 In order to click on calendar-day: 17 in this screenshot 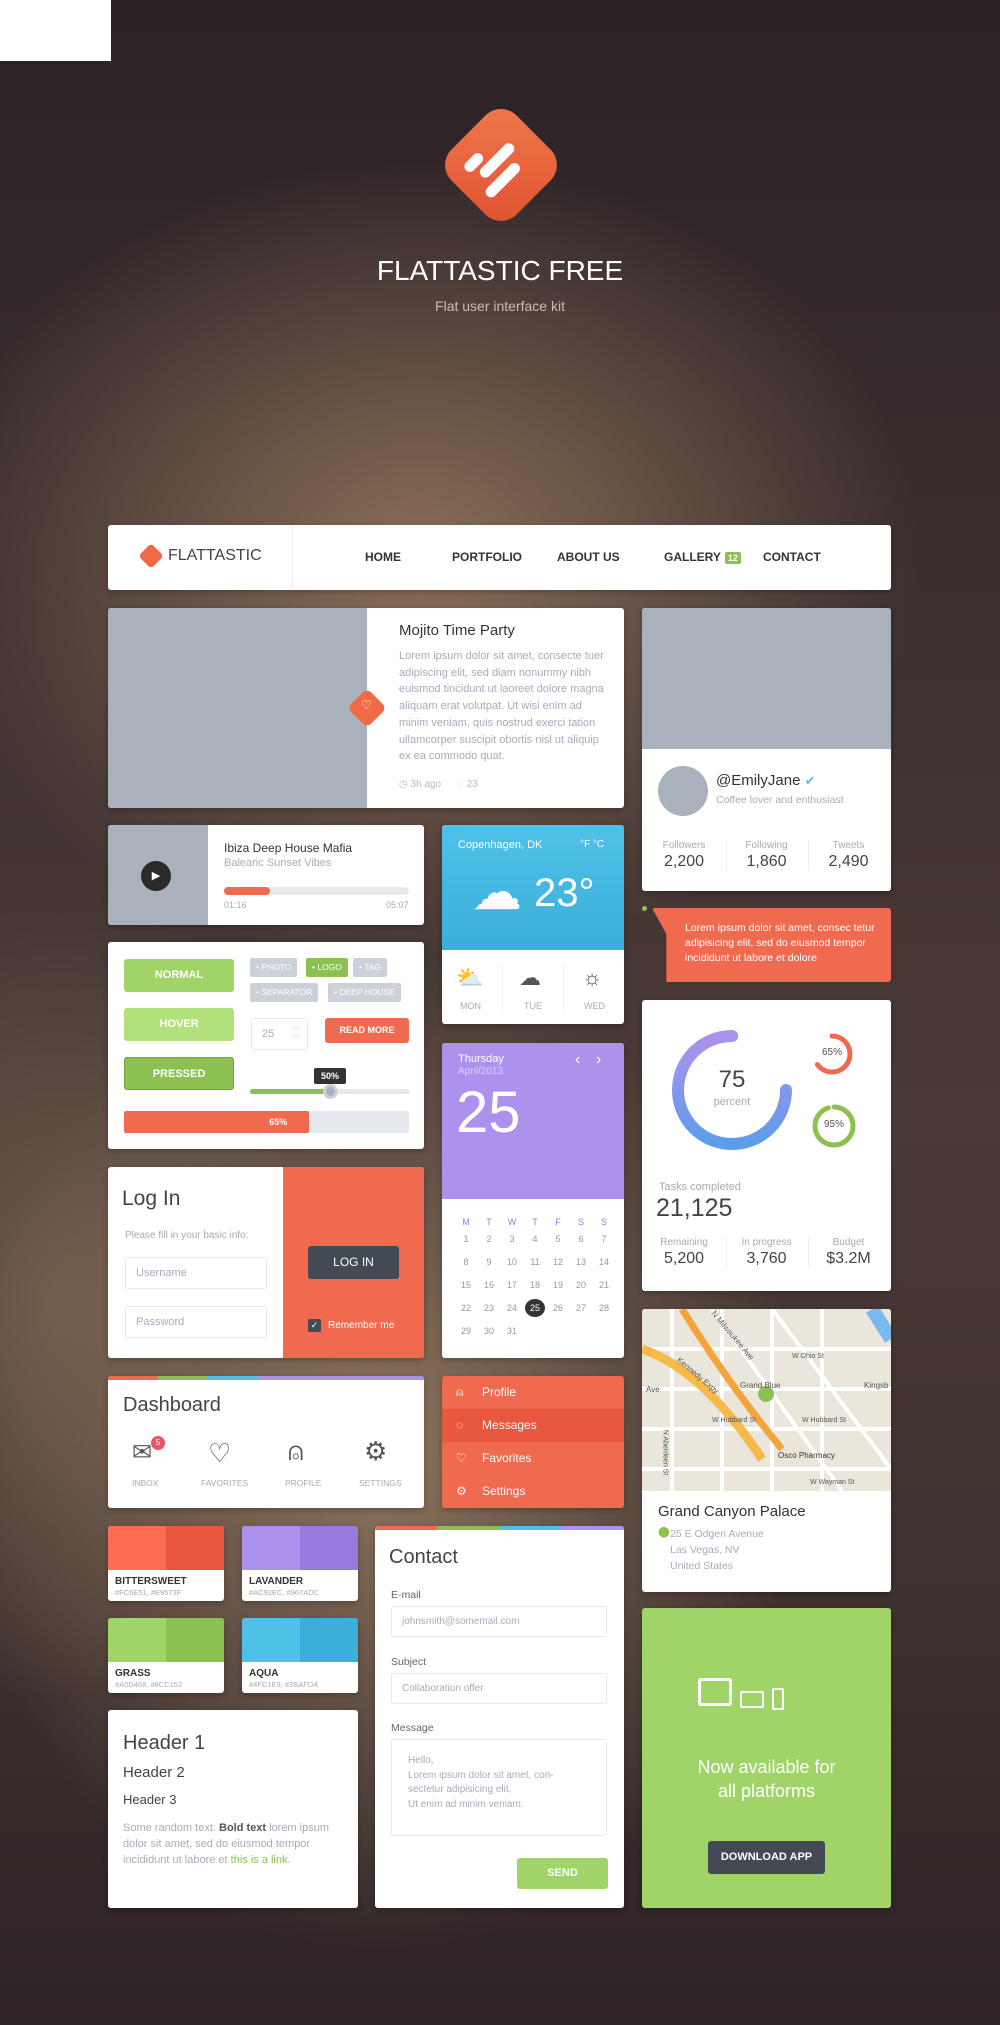, I will do `click(512, 1285)`.